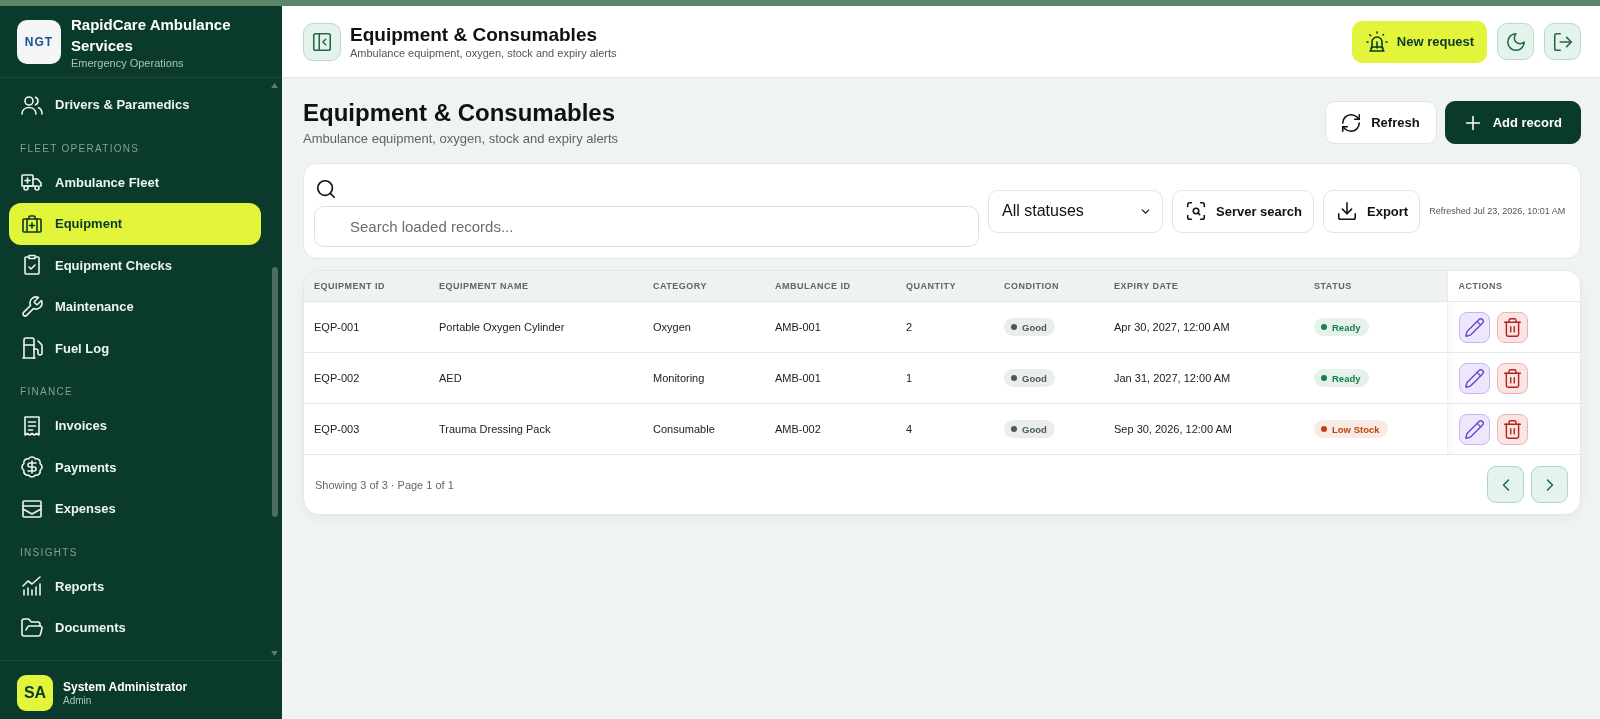 This screenshot has height=719, width=1600. Describe the element at coordinates (128, 63) in the screenshot. I see `brand-subtitle: Emergency Operations` at that location.